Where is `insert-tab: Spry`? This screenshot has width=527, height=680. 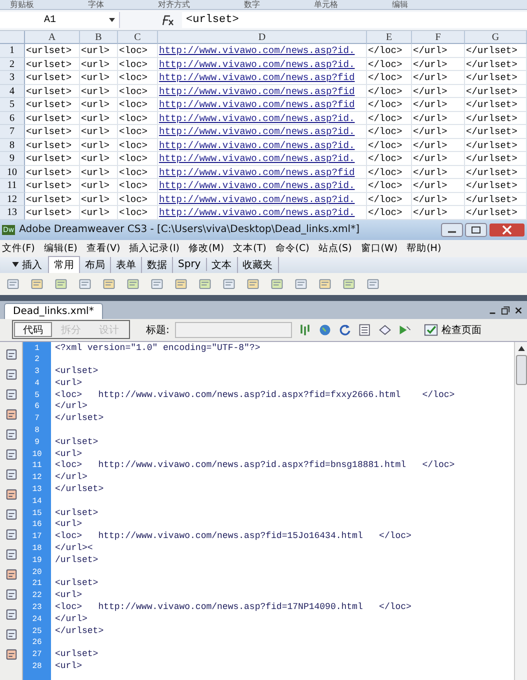
insert-tab: Spry is located at coordinates (190, 264).